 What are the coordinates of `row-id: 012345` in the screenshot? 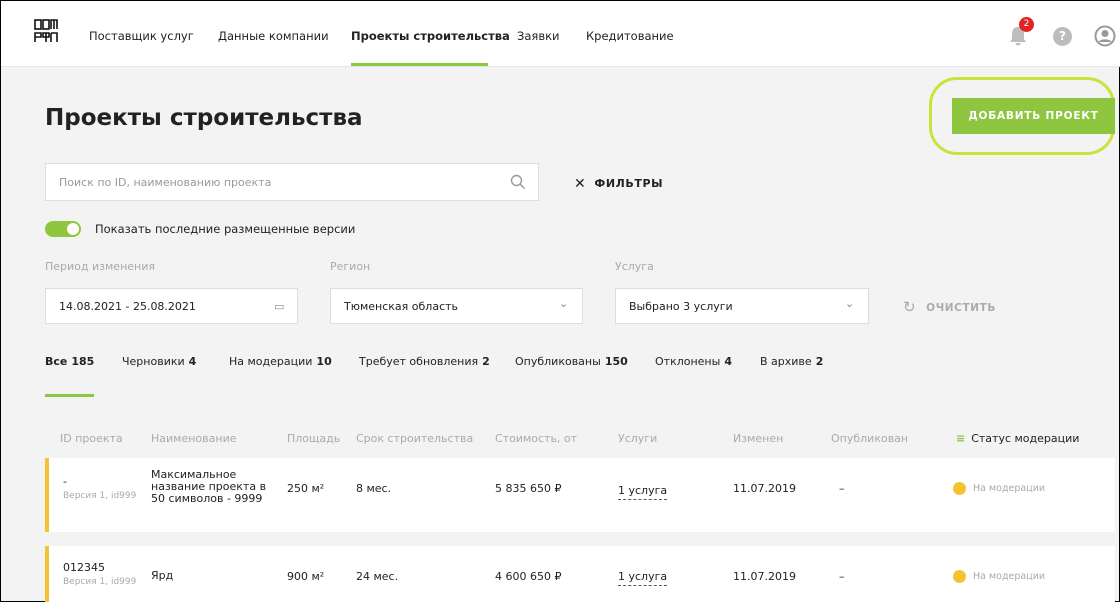 It's located at (84, 567).